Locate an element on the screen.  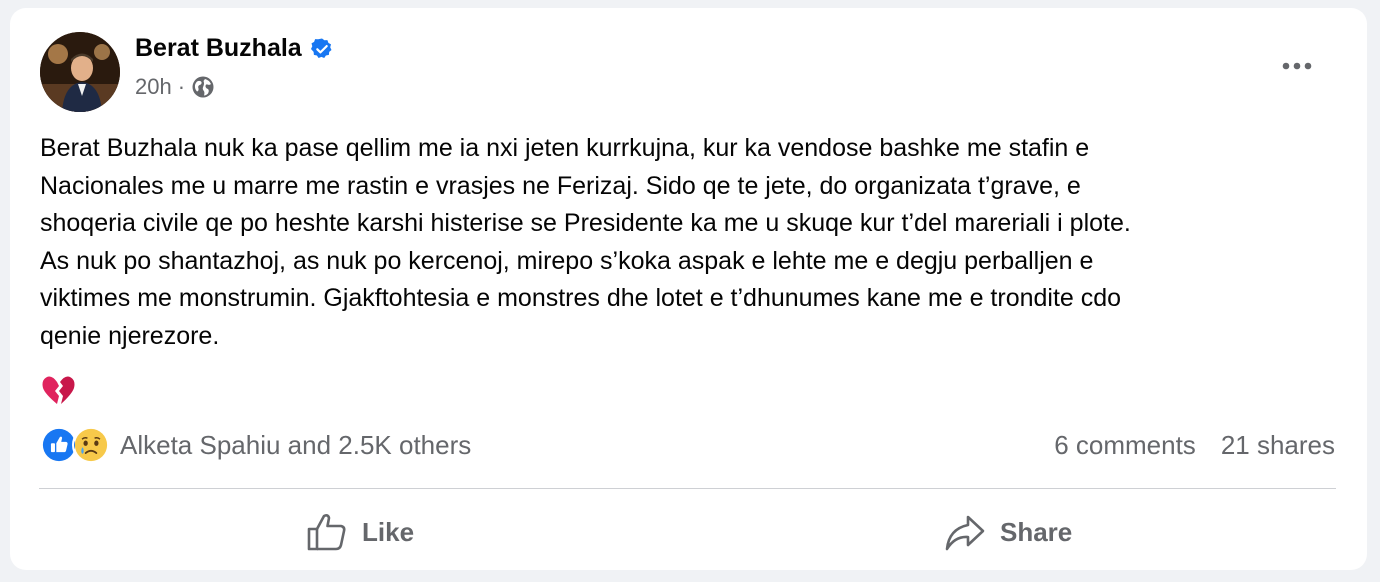
engagement-counts: 6 comments 21 shares is located at coordinates (1194, 445).